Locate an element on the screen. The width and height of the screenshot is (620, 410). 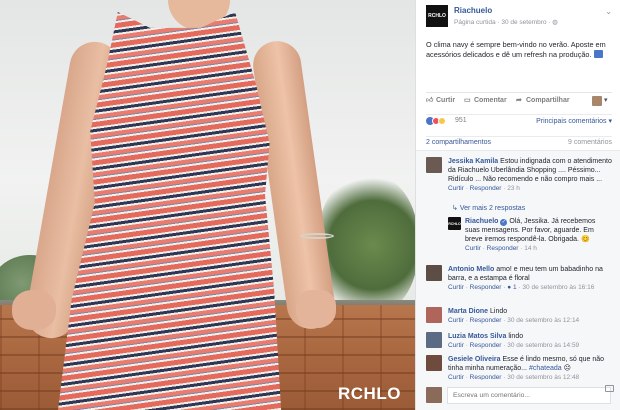
comment-like-count: ● 1 is located at coordinates (511, 287).